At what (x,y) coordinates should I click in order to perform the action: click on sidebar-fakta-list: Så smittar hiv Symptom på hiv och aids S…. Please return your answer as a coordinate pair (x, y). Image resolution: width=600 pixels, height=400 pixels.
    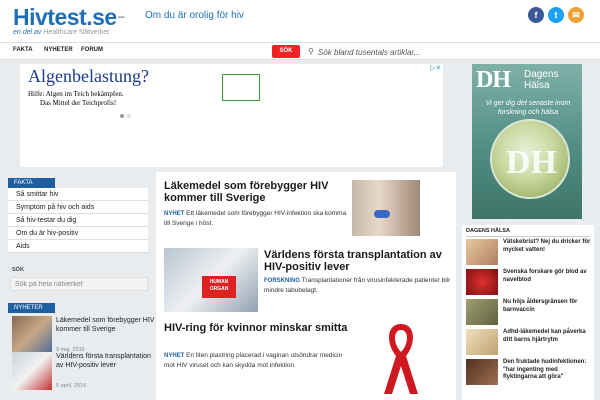
    Looking at the image, I should click on (78, 220).